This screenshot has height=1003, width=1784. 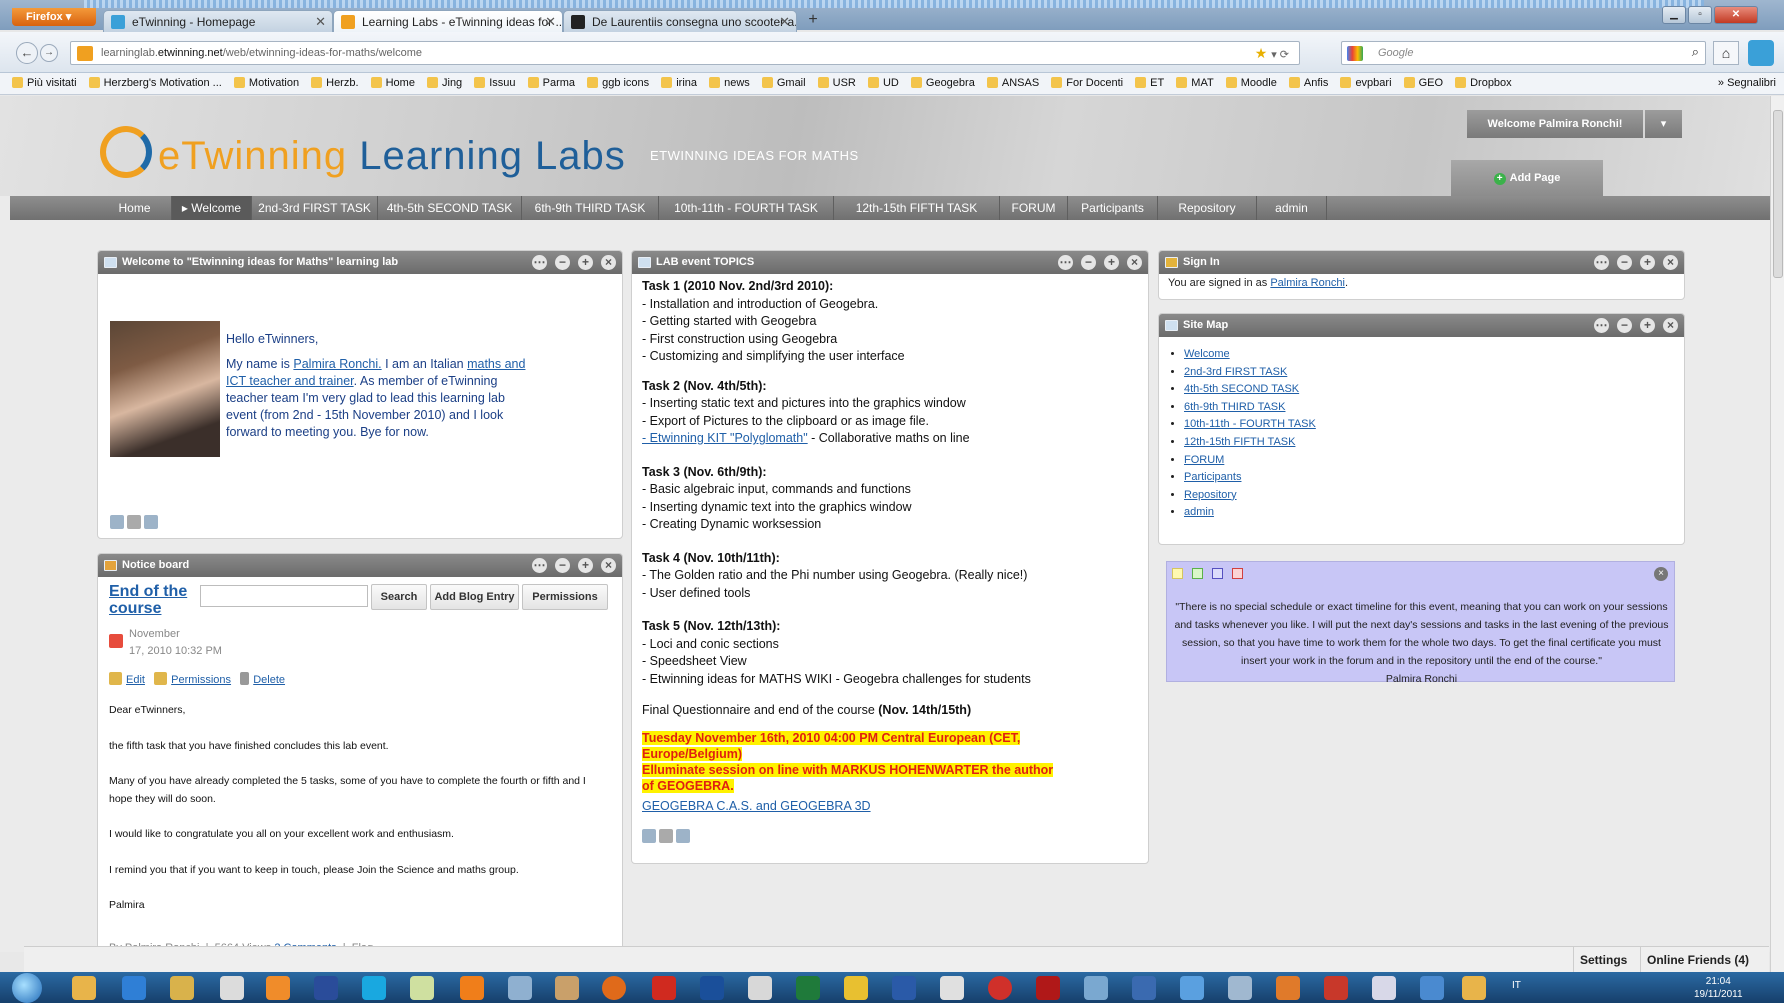 What do you see at coordinates (269, 680) in the screenshot?
I see `delete-link: Delete` at bounding box center [269, 680].